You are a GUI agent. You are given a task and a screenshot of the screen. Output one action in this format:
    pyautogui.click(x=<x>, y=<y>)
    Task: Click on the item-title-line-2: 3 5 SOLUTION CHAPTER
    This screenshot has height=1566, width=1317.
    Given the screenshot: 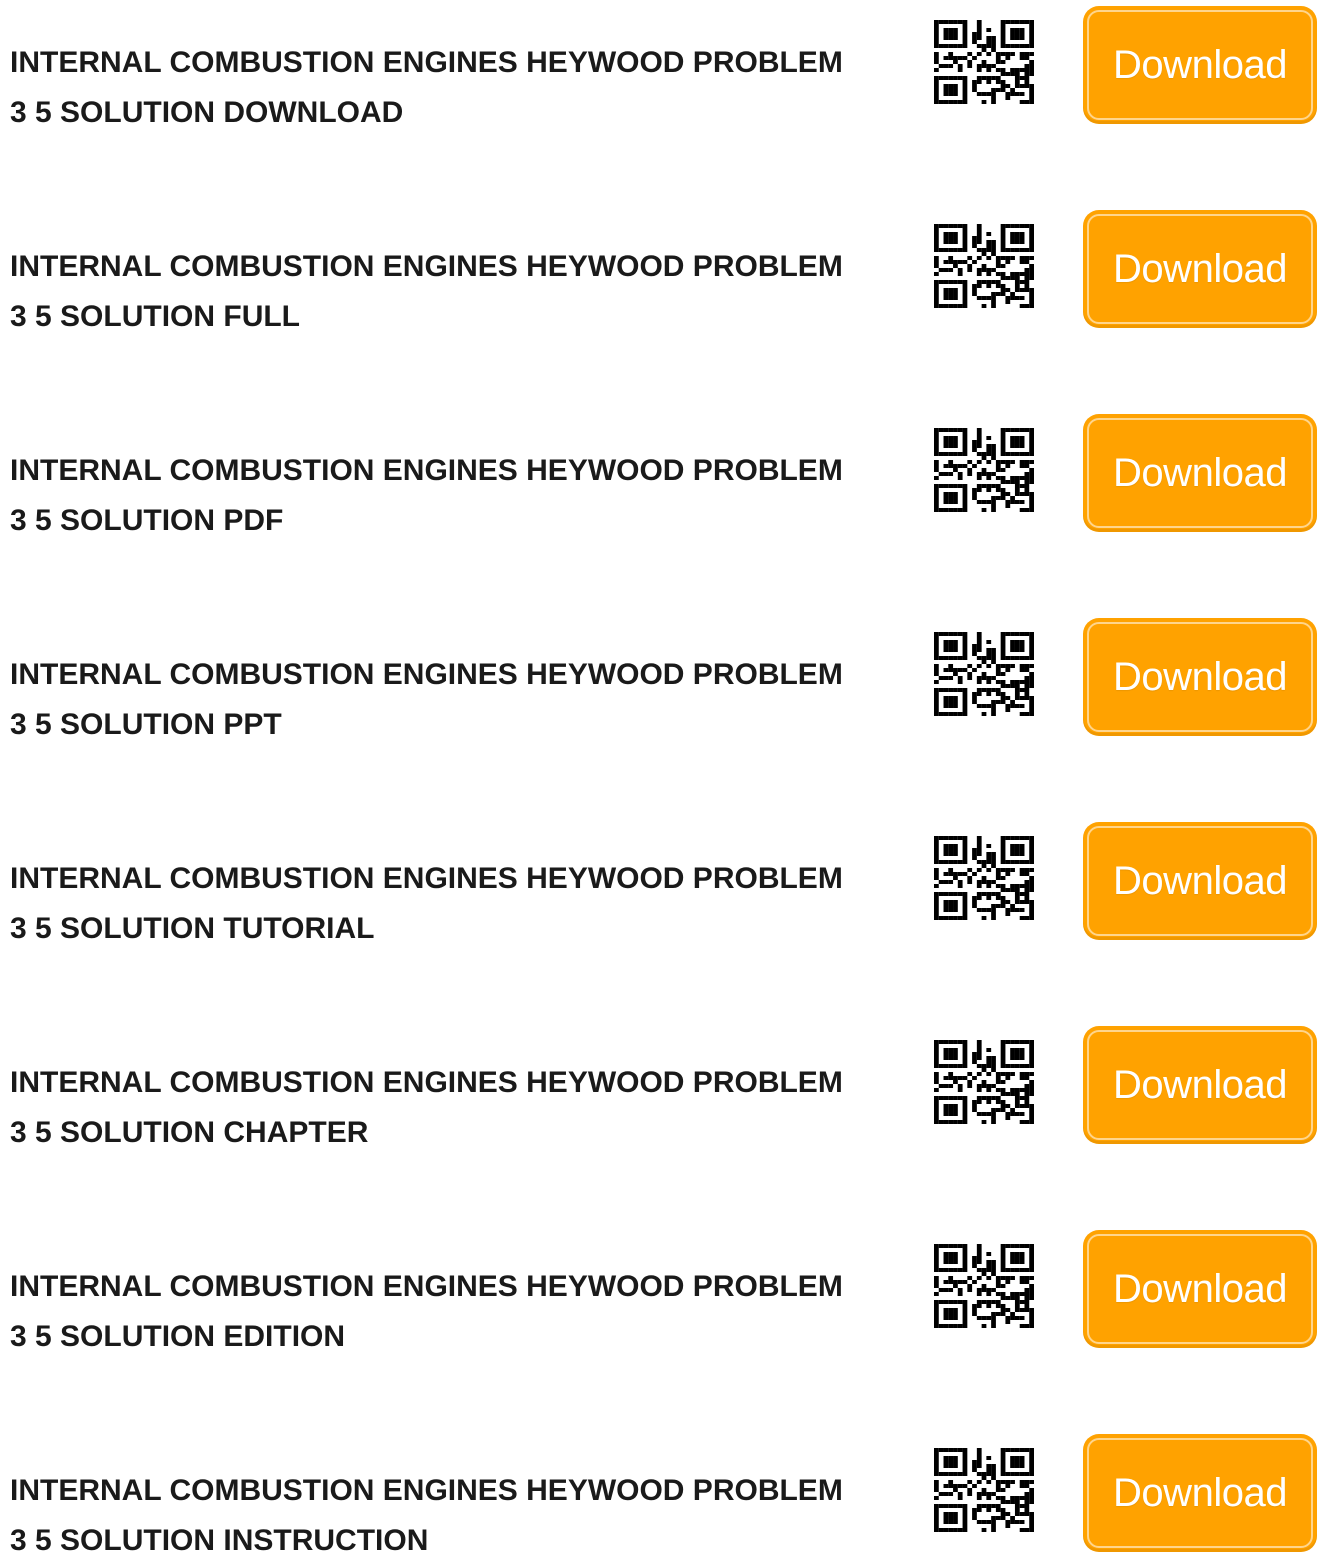 What is the action you would take?
    pyautogui.click(x=189, y=1132)
    